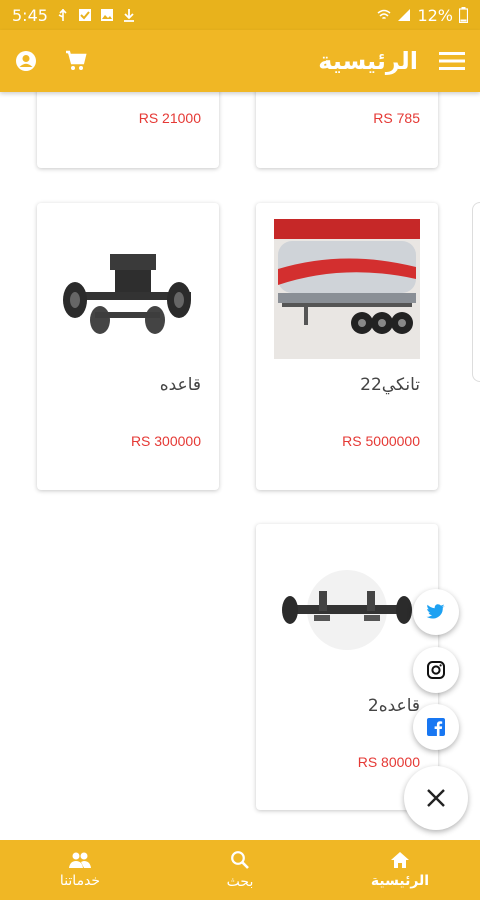 This screenshot has width=480, height=900. What do you see at coordinates (347, 130) in the screenshot?
I see `product-card: RS 785` at bounding box center [347, 130].